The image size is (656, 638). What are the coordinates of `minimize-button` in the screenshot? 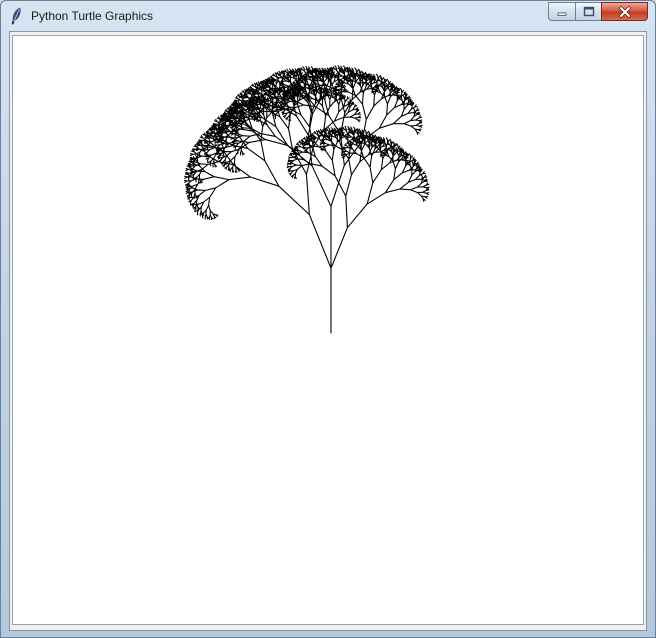 It's located at (562, 11).